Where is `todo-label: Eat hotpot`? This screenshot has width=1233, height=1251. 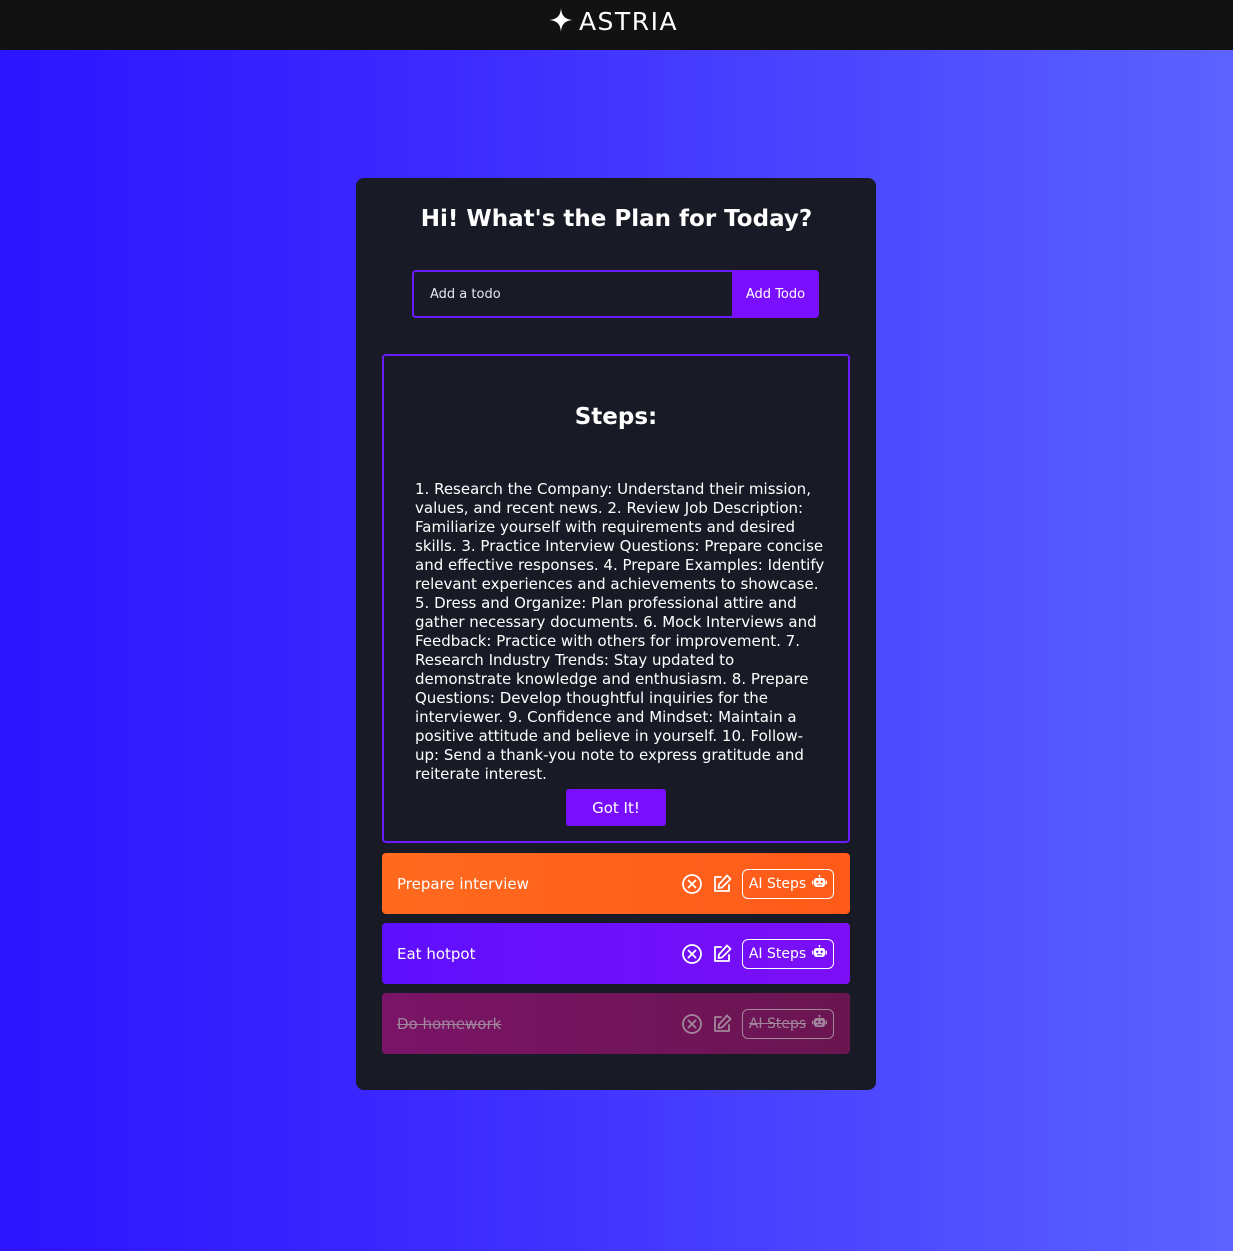
todo-label: Eat hotpot is located at coordinates (539, 954).